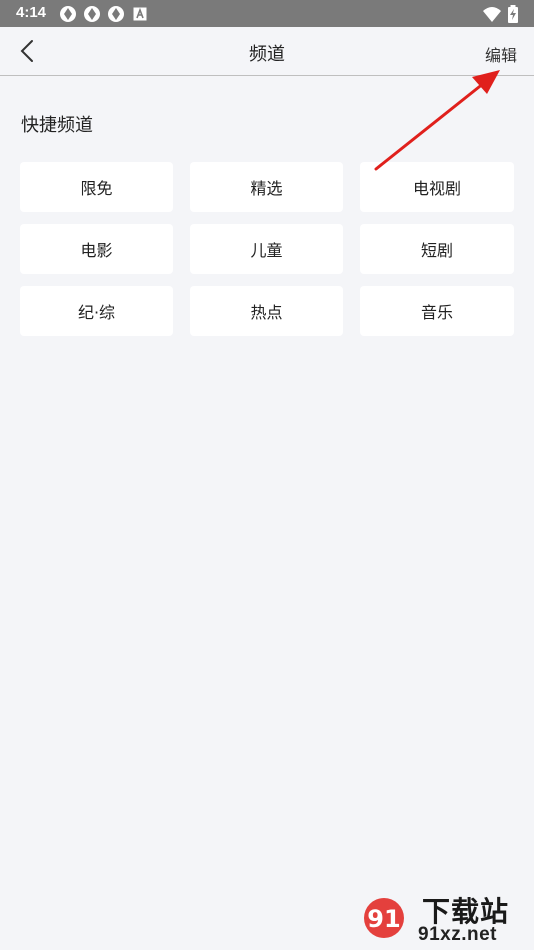 This screenshot has height=950, width=534. Describe the element at coordinates (140, 14) in the screenshot. I see `a-badge-icon` at that location.